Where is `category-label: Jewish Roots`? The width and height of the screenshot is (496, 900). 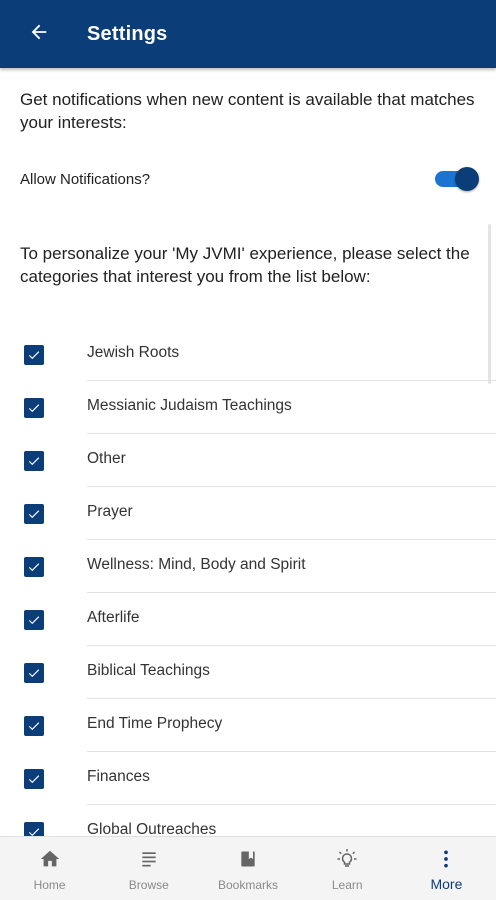 category-label: Jewish Roots is located at coordinates (133, 352).